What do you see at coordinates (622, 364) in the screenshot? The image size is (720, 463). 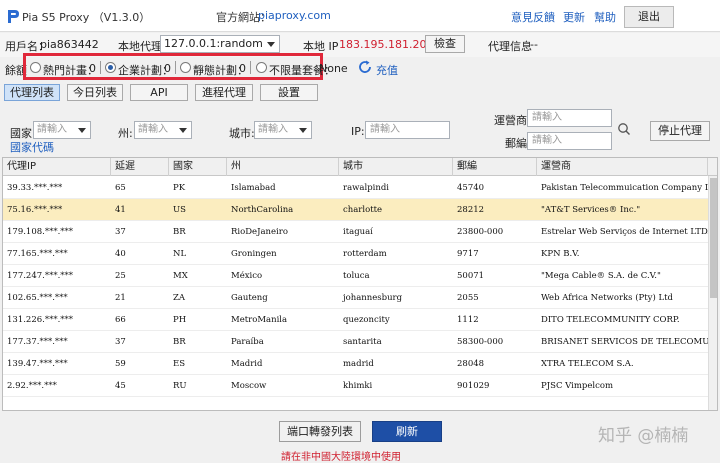 I see `table-cell: XTRA TELECOM S.A.` at bounding box center [622, 364].